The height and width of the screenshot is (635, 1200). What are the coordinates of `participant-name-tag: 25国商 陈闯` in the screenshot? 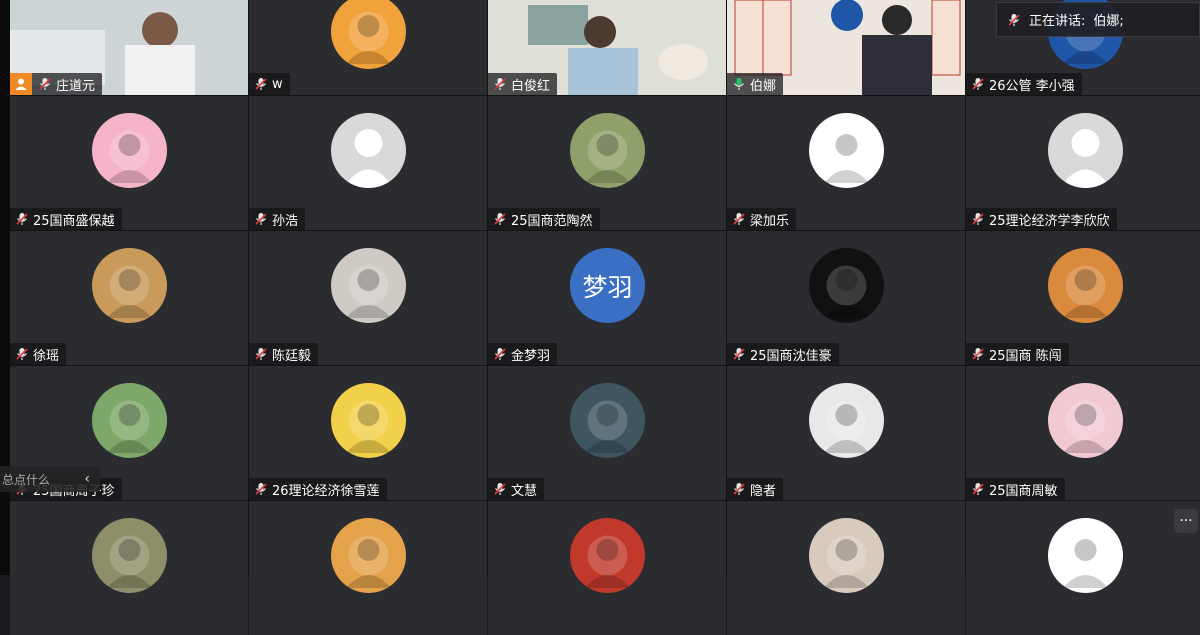 It's located at (1017, 354).